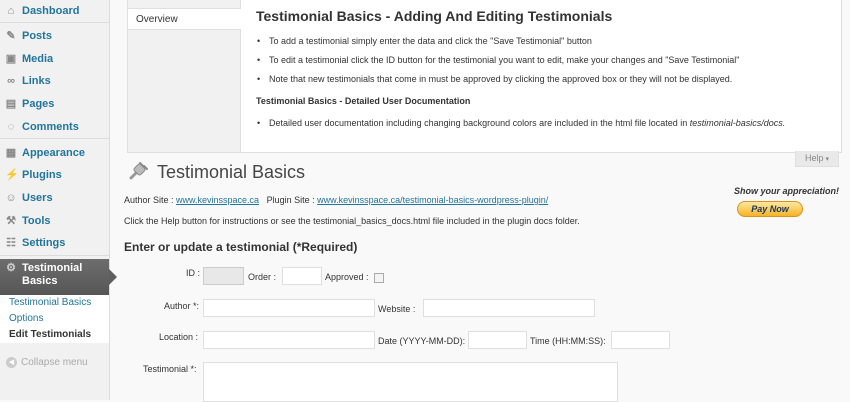  I want to click on submenu-item-options: Options, so click(54, 319).